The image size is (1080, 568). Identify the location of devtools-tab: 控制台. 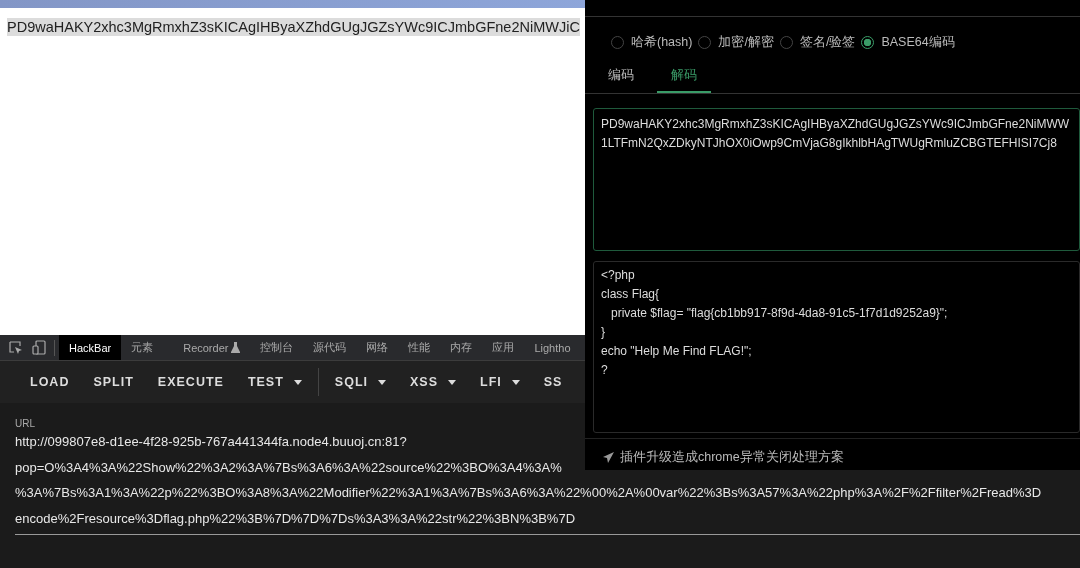
(277, 347).